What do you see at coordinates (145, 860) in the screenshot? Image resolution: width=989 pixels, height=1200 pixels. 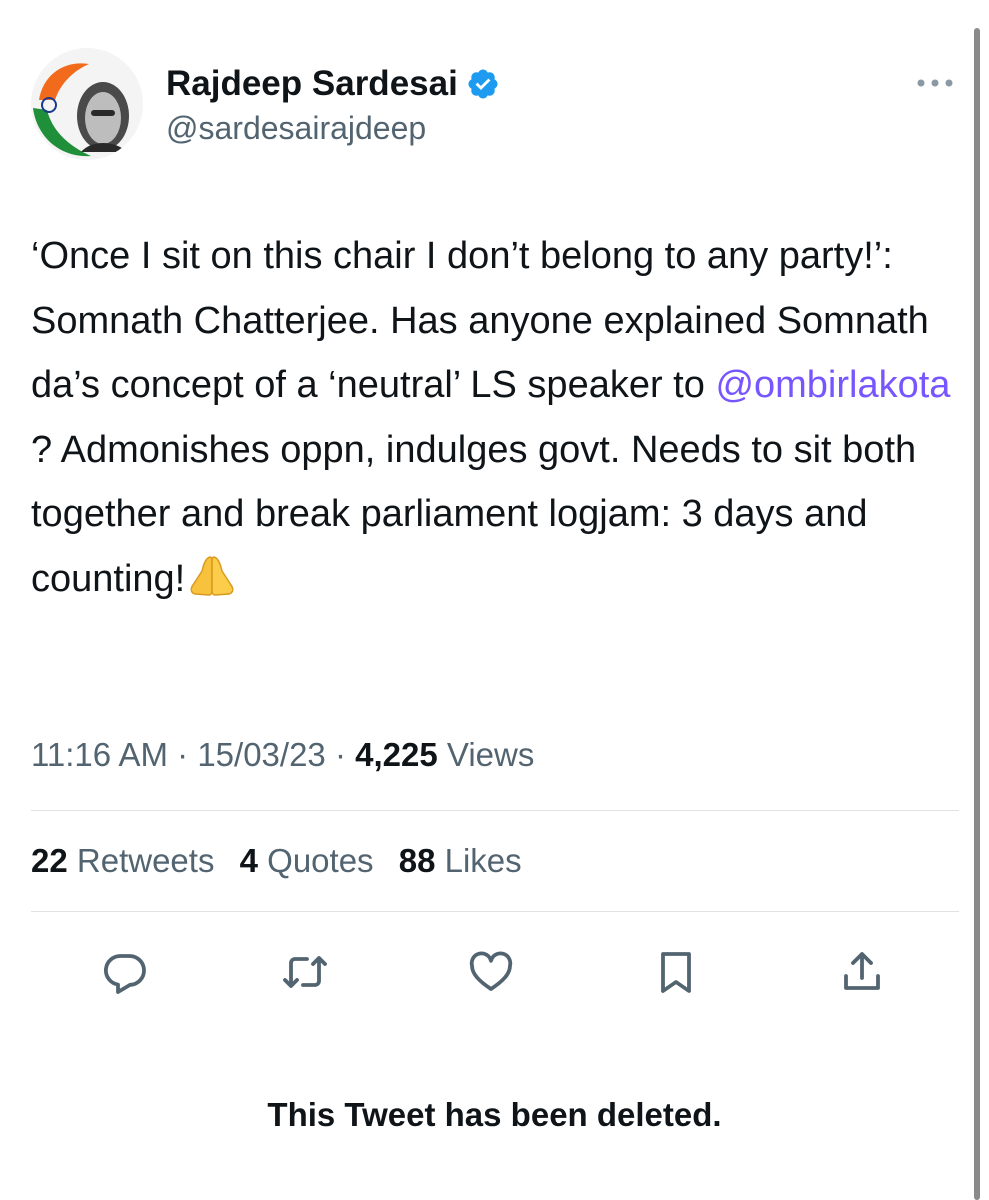 I see `retweets-label: Retweets` at bounding box center [145, 860].